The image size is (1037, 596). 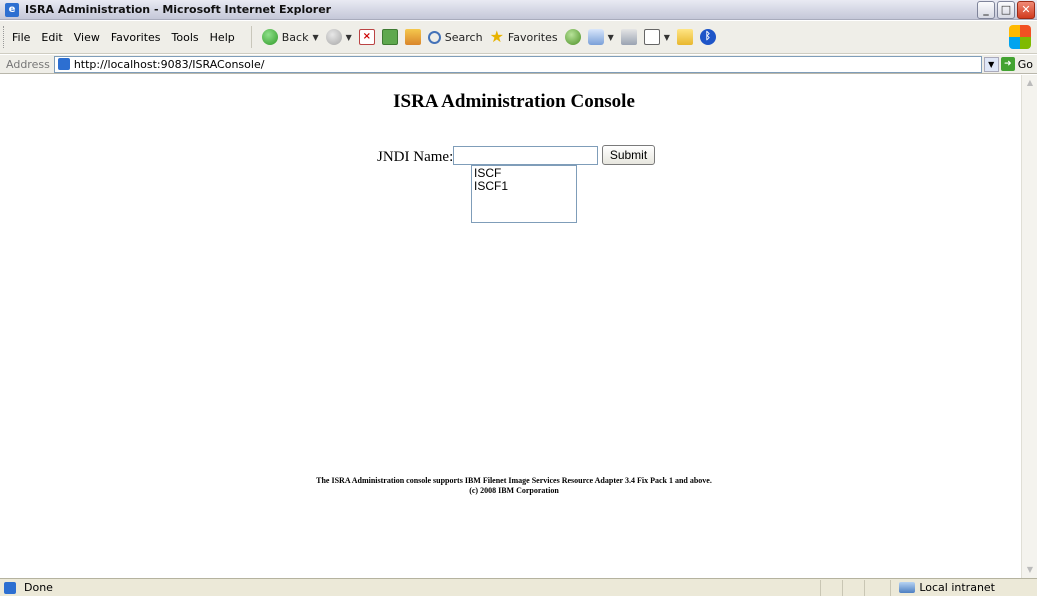 What do you see at coordinates (4, 37) in the screenshot?
I see `toolbar-grip` at bounding box center [4, 37].